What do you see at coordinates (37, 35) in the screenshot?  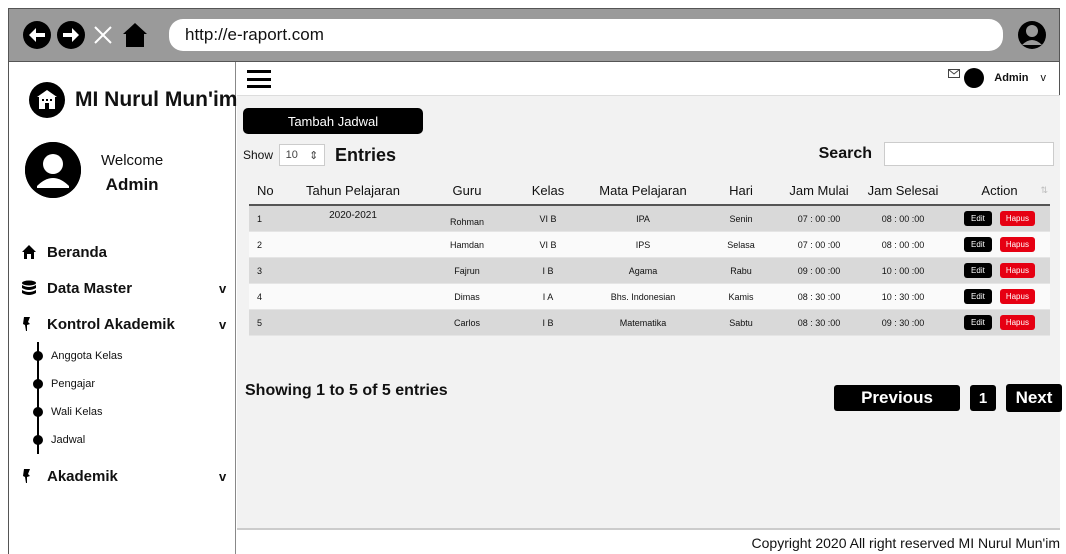 I see `back-icon` at bounding box center [37, 35].